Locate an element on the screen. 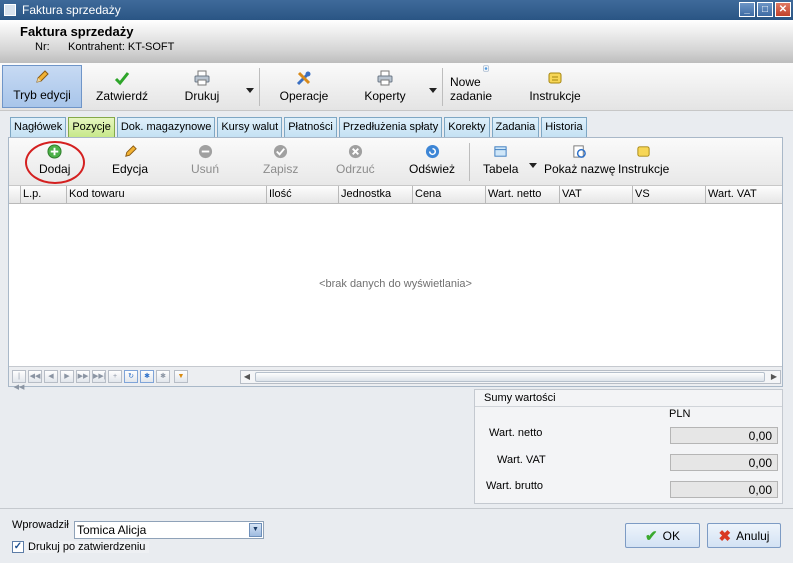  scroll-right-icon: ▶ is located at coordinates (774, 377).